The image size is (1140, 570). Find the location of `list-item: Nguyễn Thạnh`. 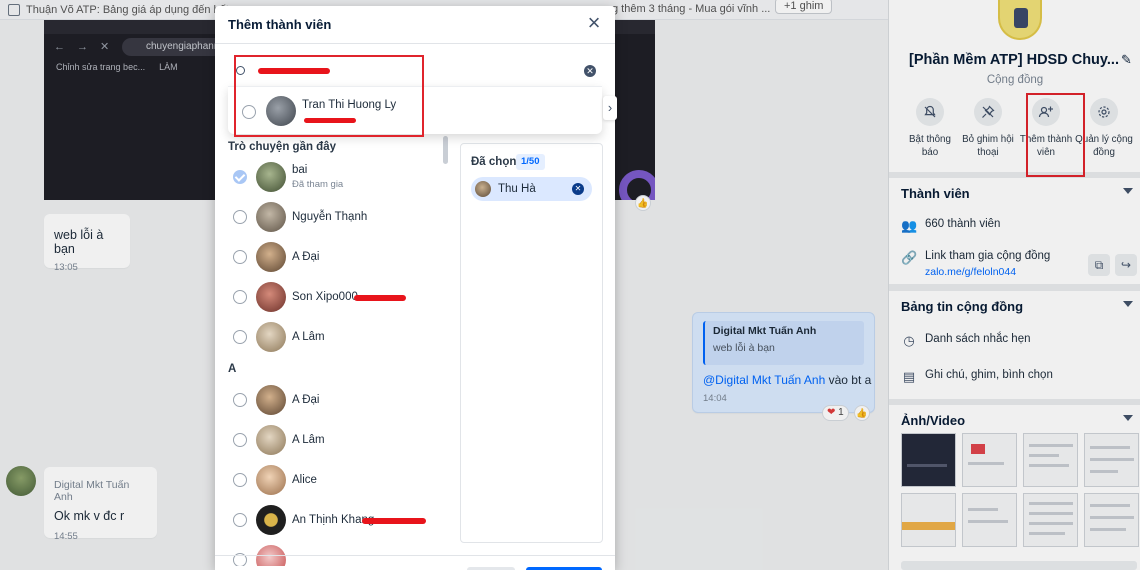

list-item: Nguyễn Thạnh is located at coordinates (342, 217).